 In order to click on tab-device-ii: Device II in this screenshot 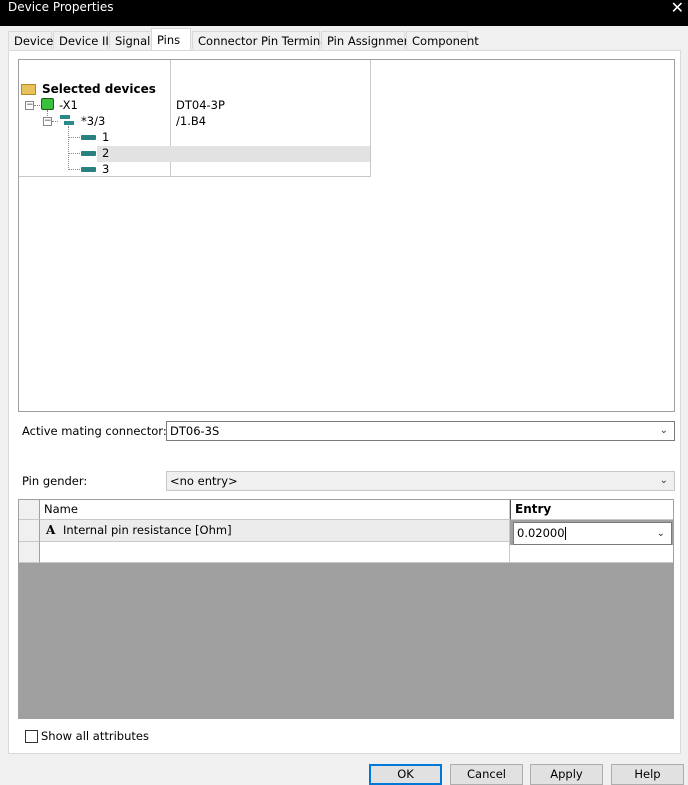, I will do `click(81, 40)`.